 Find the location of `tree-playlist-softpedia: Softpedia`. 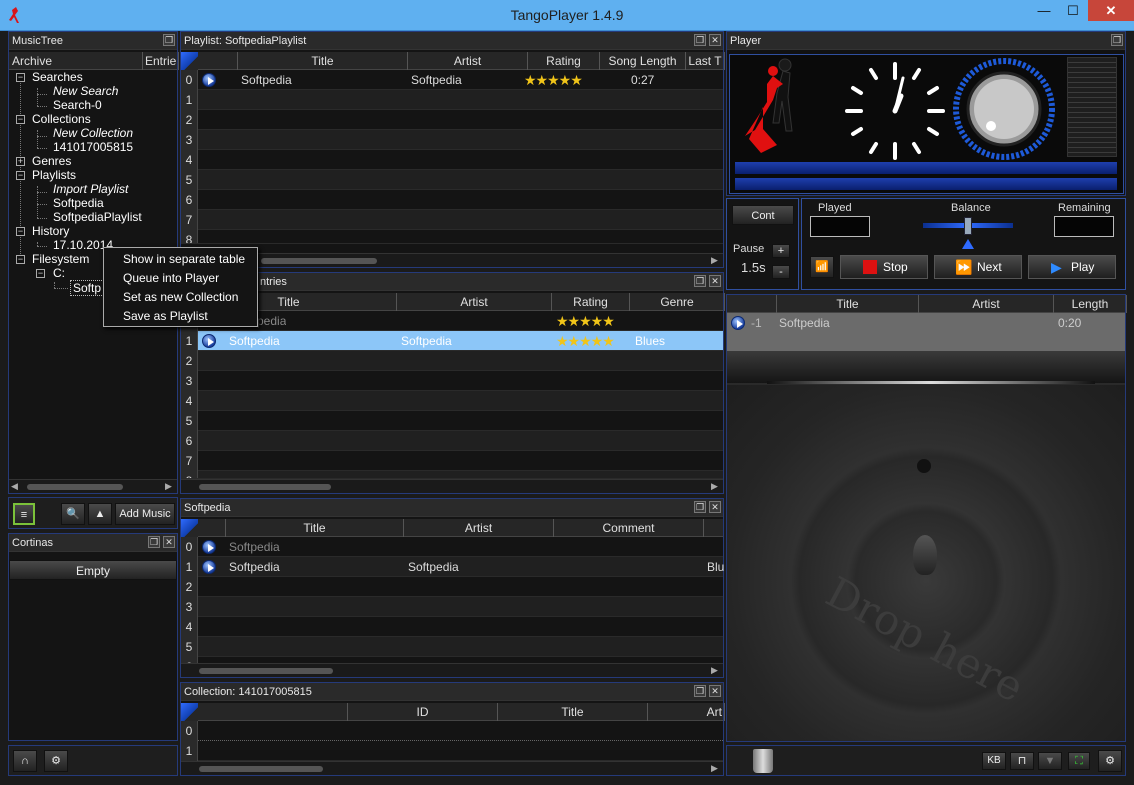

tree-playlist-softpedia: Softpedia is located at coordinates (78, 203).